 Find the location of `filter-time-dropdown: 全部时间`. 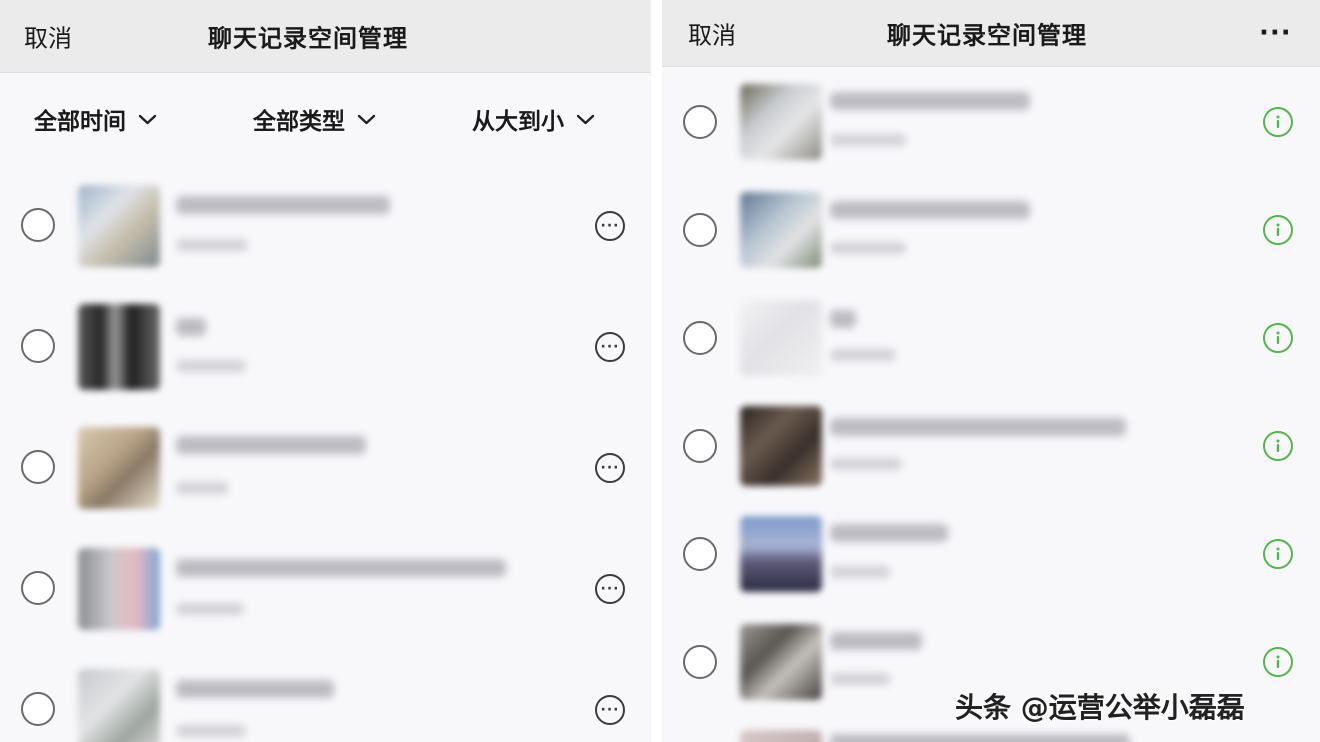

filter-time-dropdown: 全部时间 is located at coordinates (95, 119).